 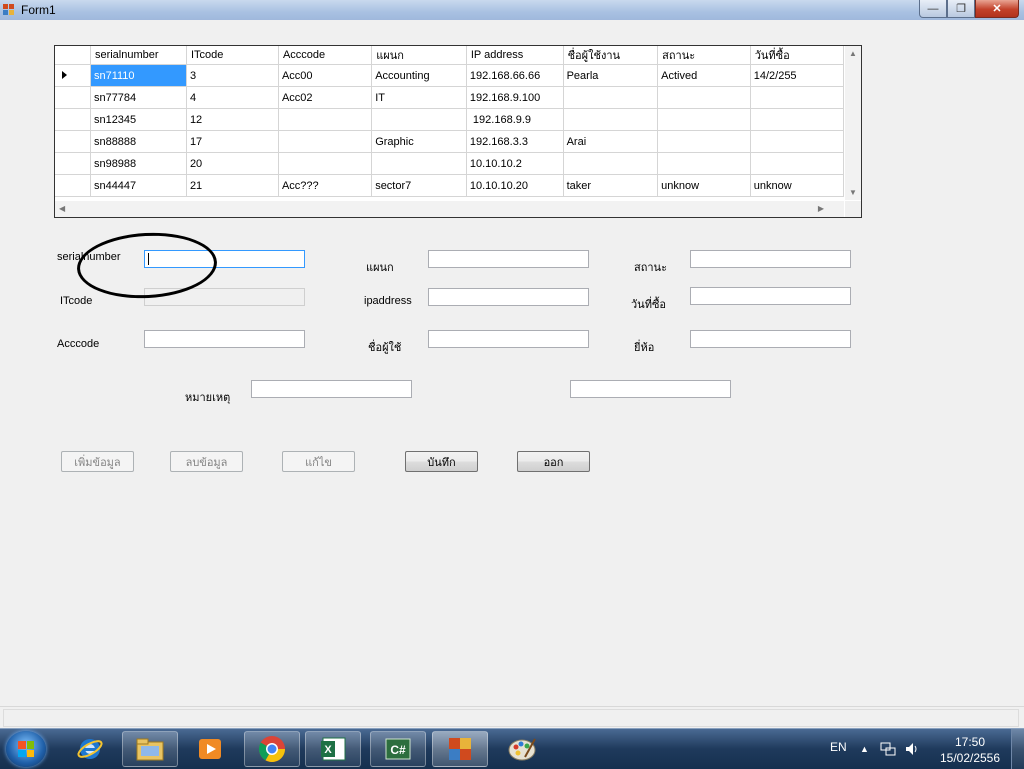 What do you see at coordinates (90, 749) in the screenshot?
I see `taskbar-ie` at bounding box center [90, 749].